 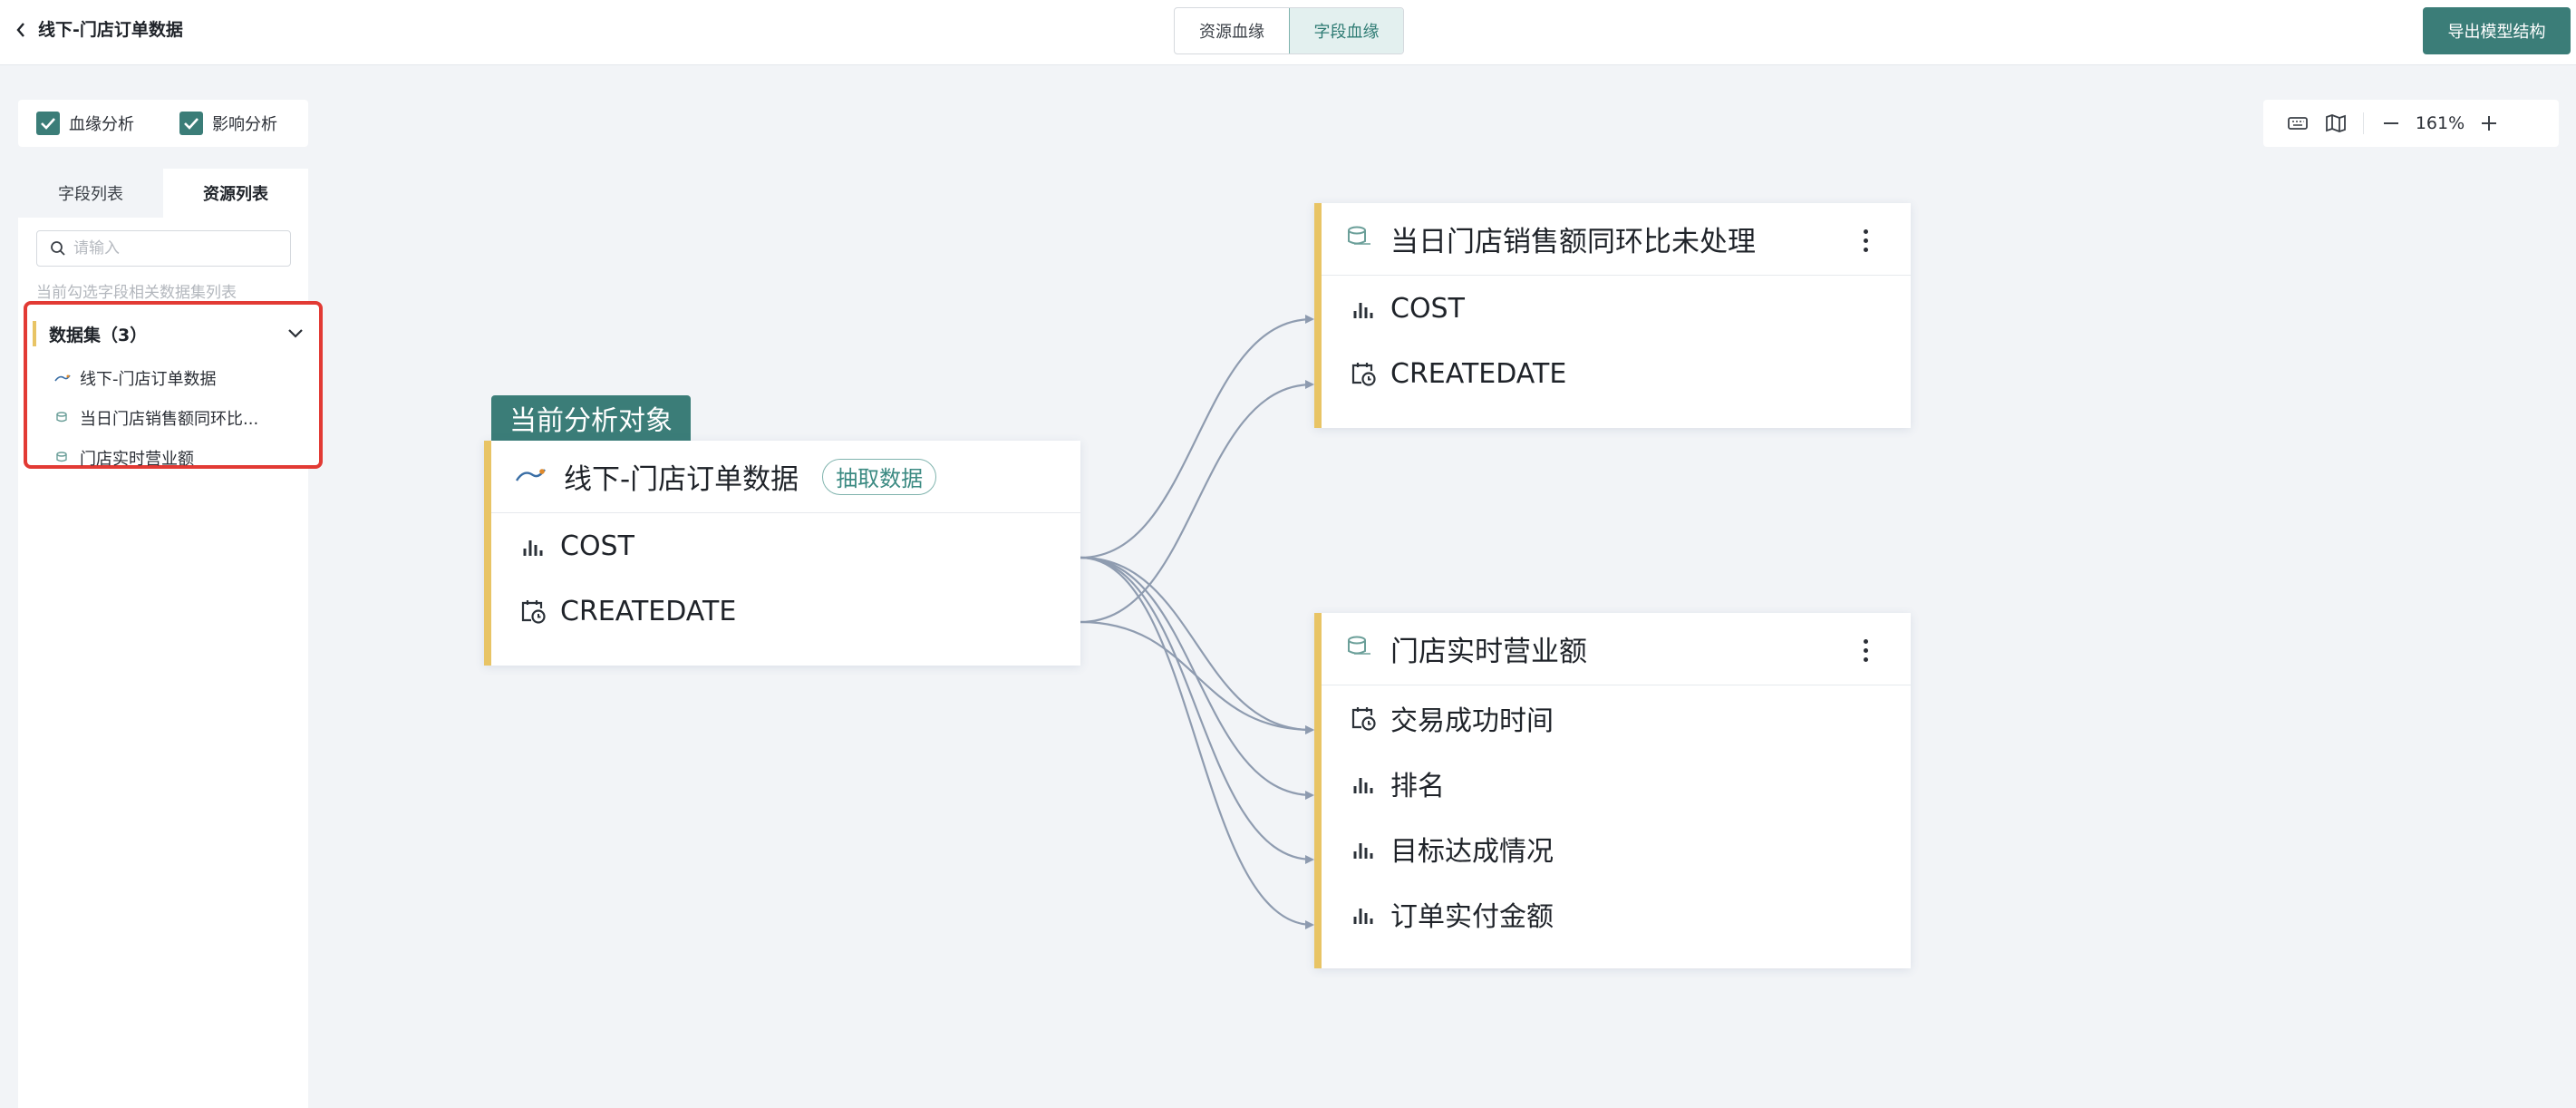 I want to click on card-header: 门店实时营业额, so click(x=1616, y=649).